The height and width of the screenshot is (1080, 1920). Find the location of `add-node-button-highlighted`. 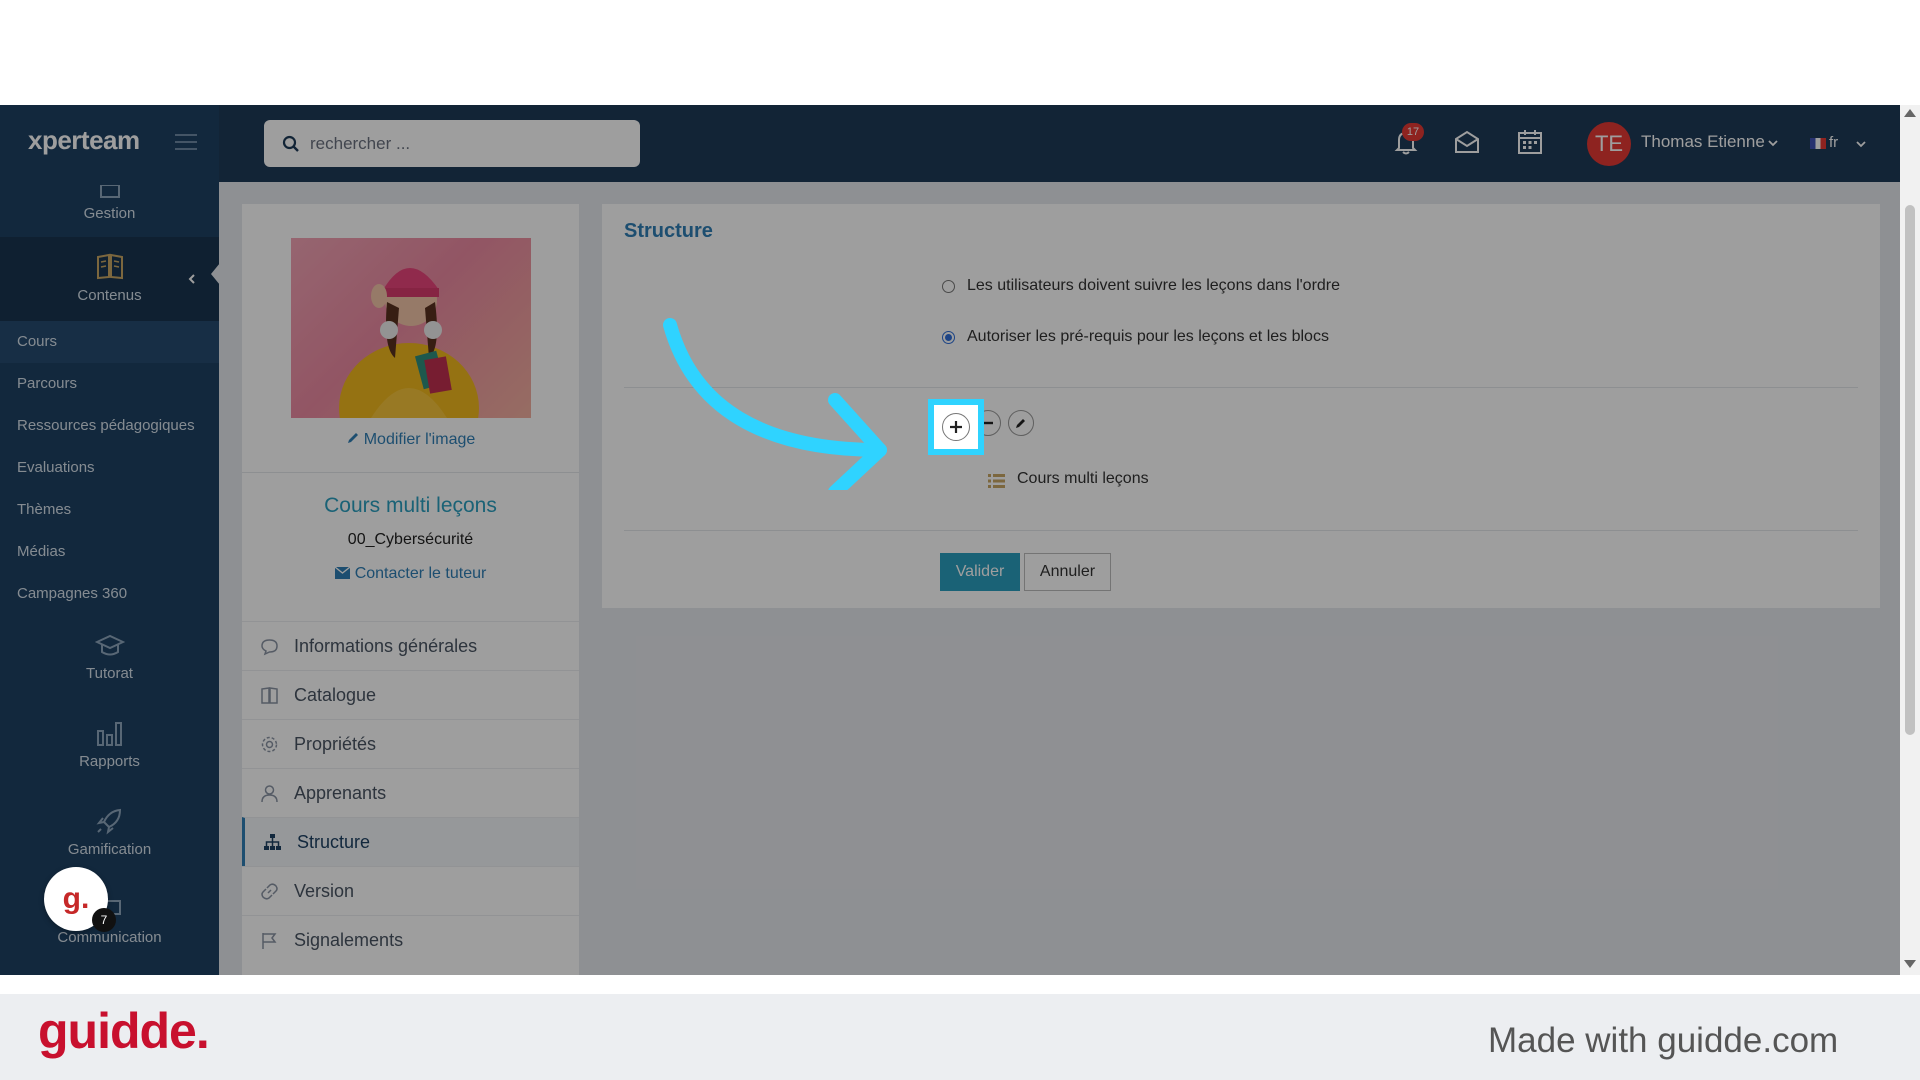

add-node-button-highlighted is located at coordinates (956, 427).